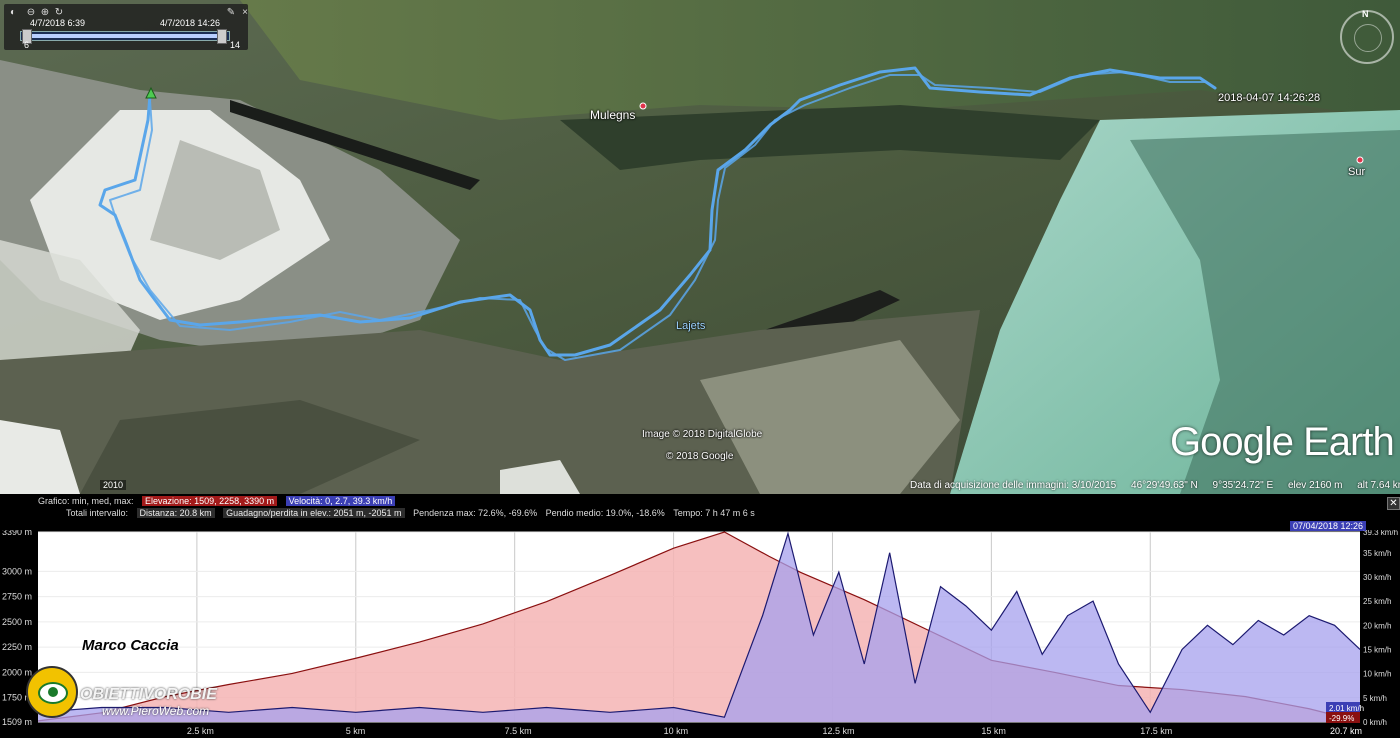  Describe the element at coordinates (59, 13) in the screenshot. I see `refresh-icon: ↻` at that location.